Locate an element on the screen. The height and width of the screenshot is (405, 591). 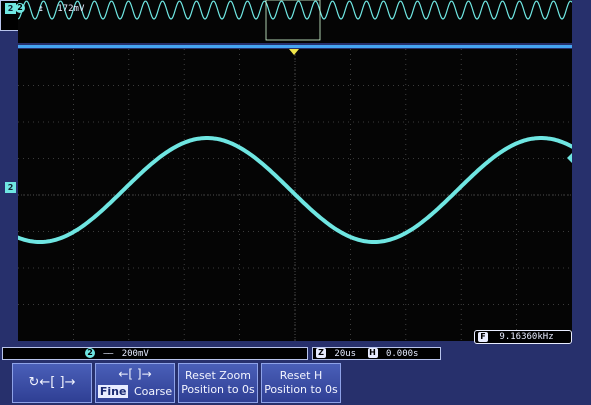
rising-edge-icon: ↥ is located at coordinates (41, 8).